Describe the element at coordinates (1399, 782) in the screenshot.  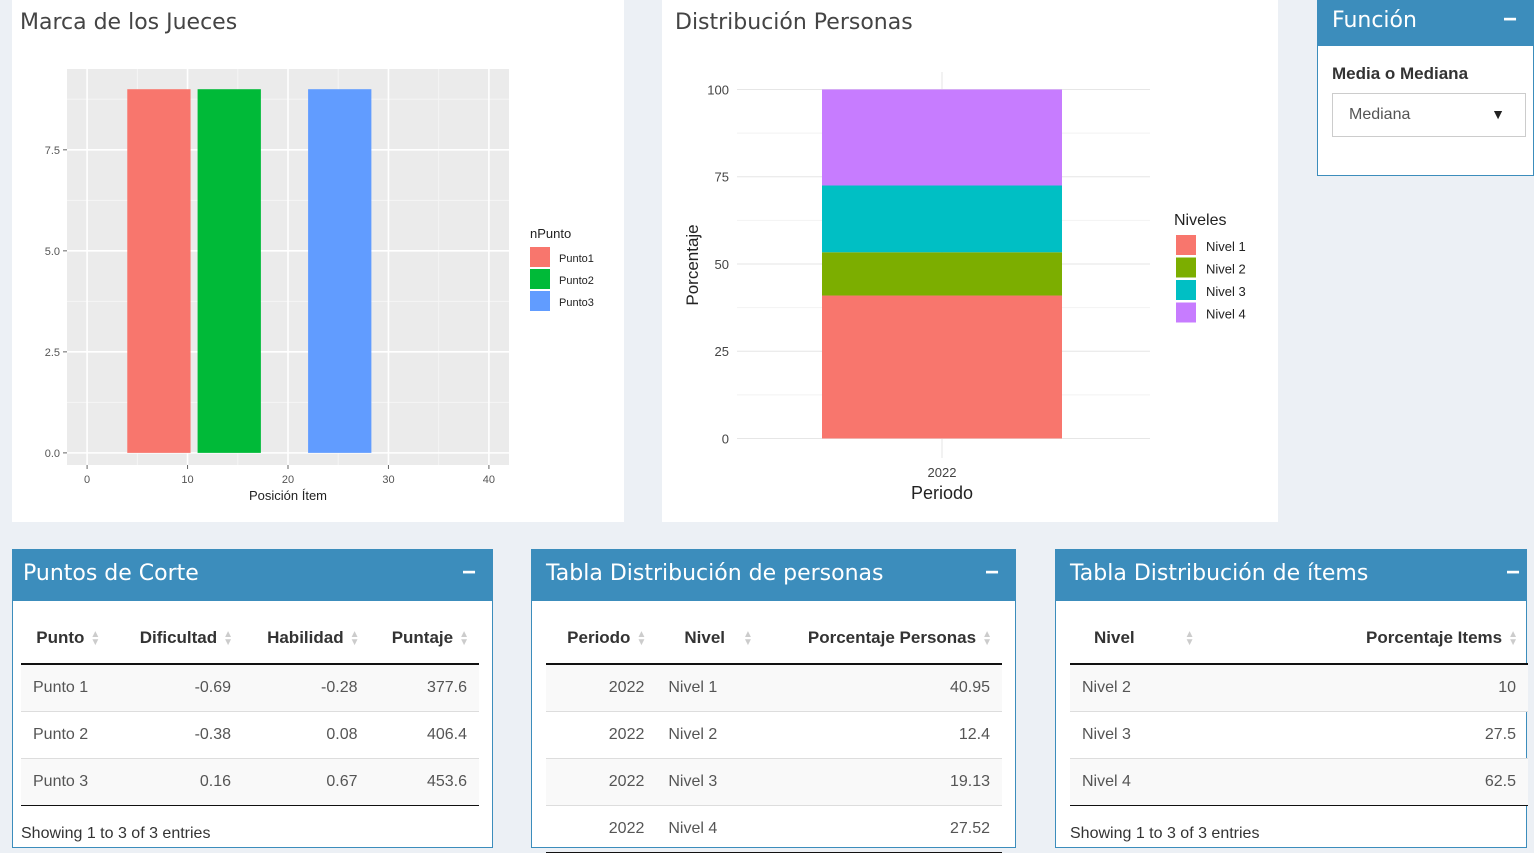
I see `cell: 62.5` at that location.